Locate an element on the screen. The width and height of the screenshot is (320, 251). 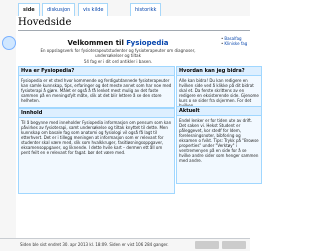
box-what-head: Hva er Fysiopedia? is located at coordinates (96, 71).